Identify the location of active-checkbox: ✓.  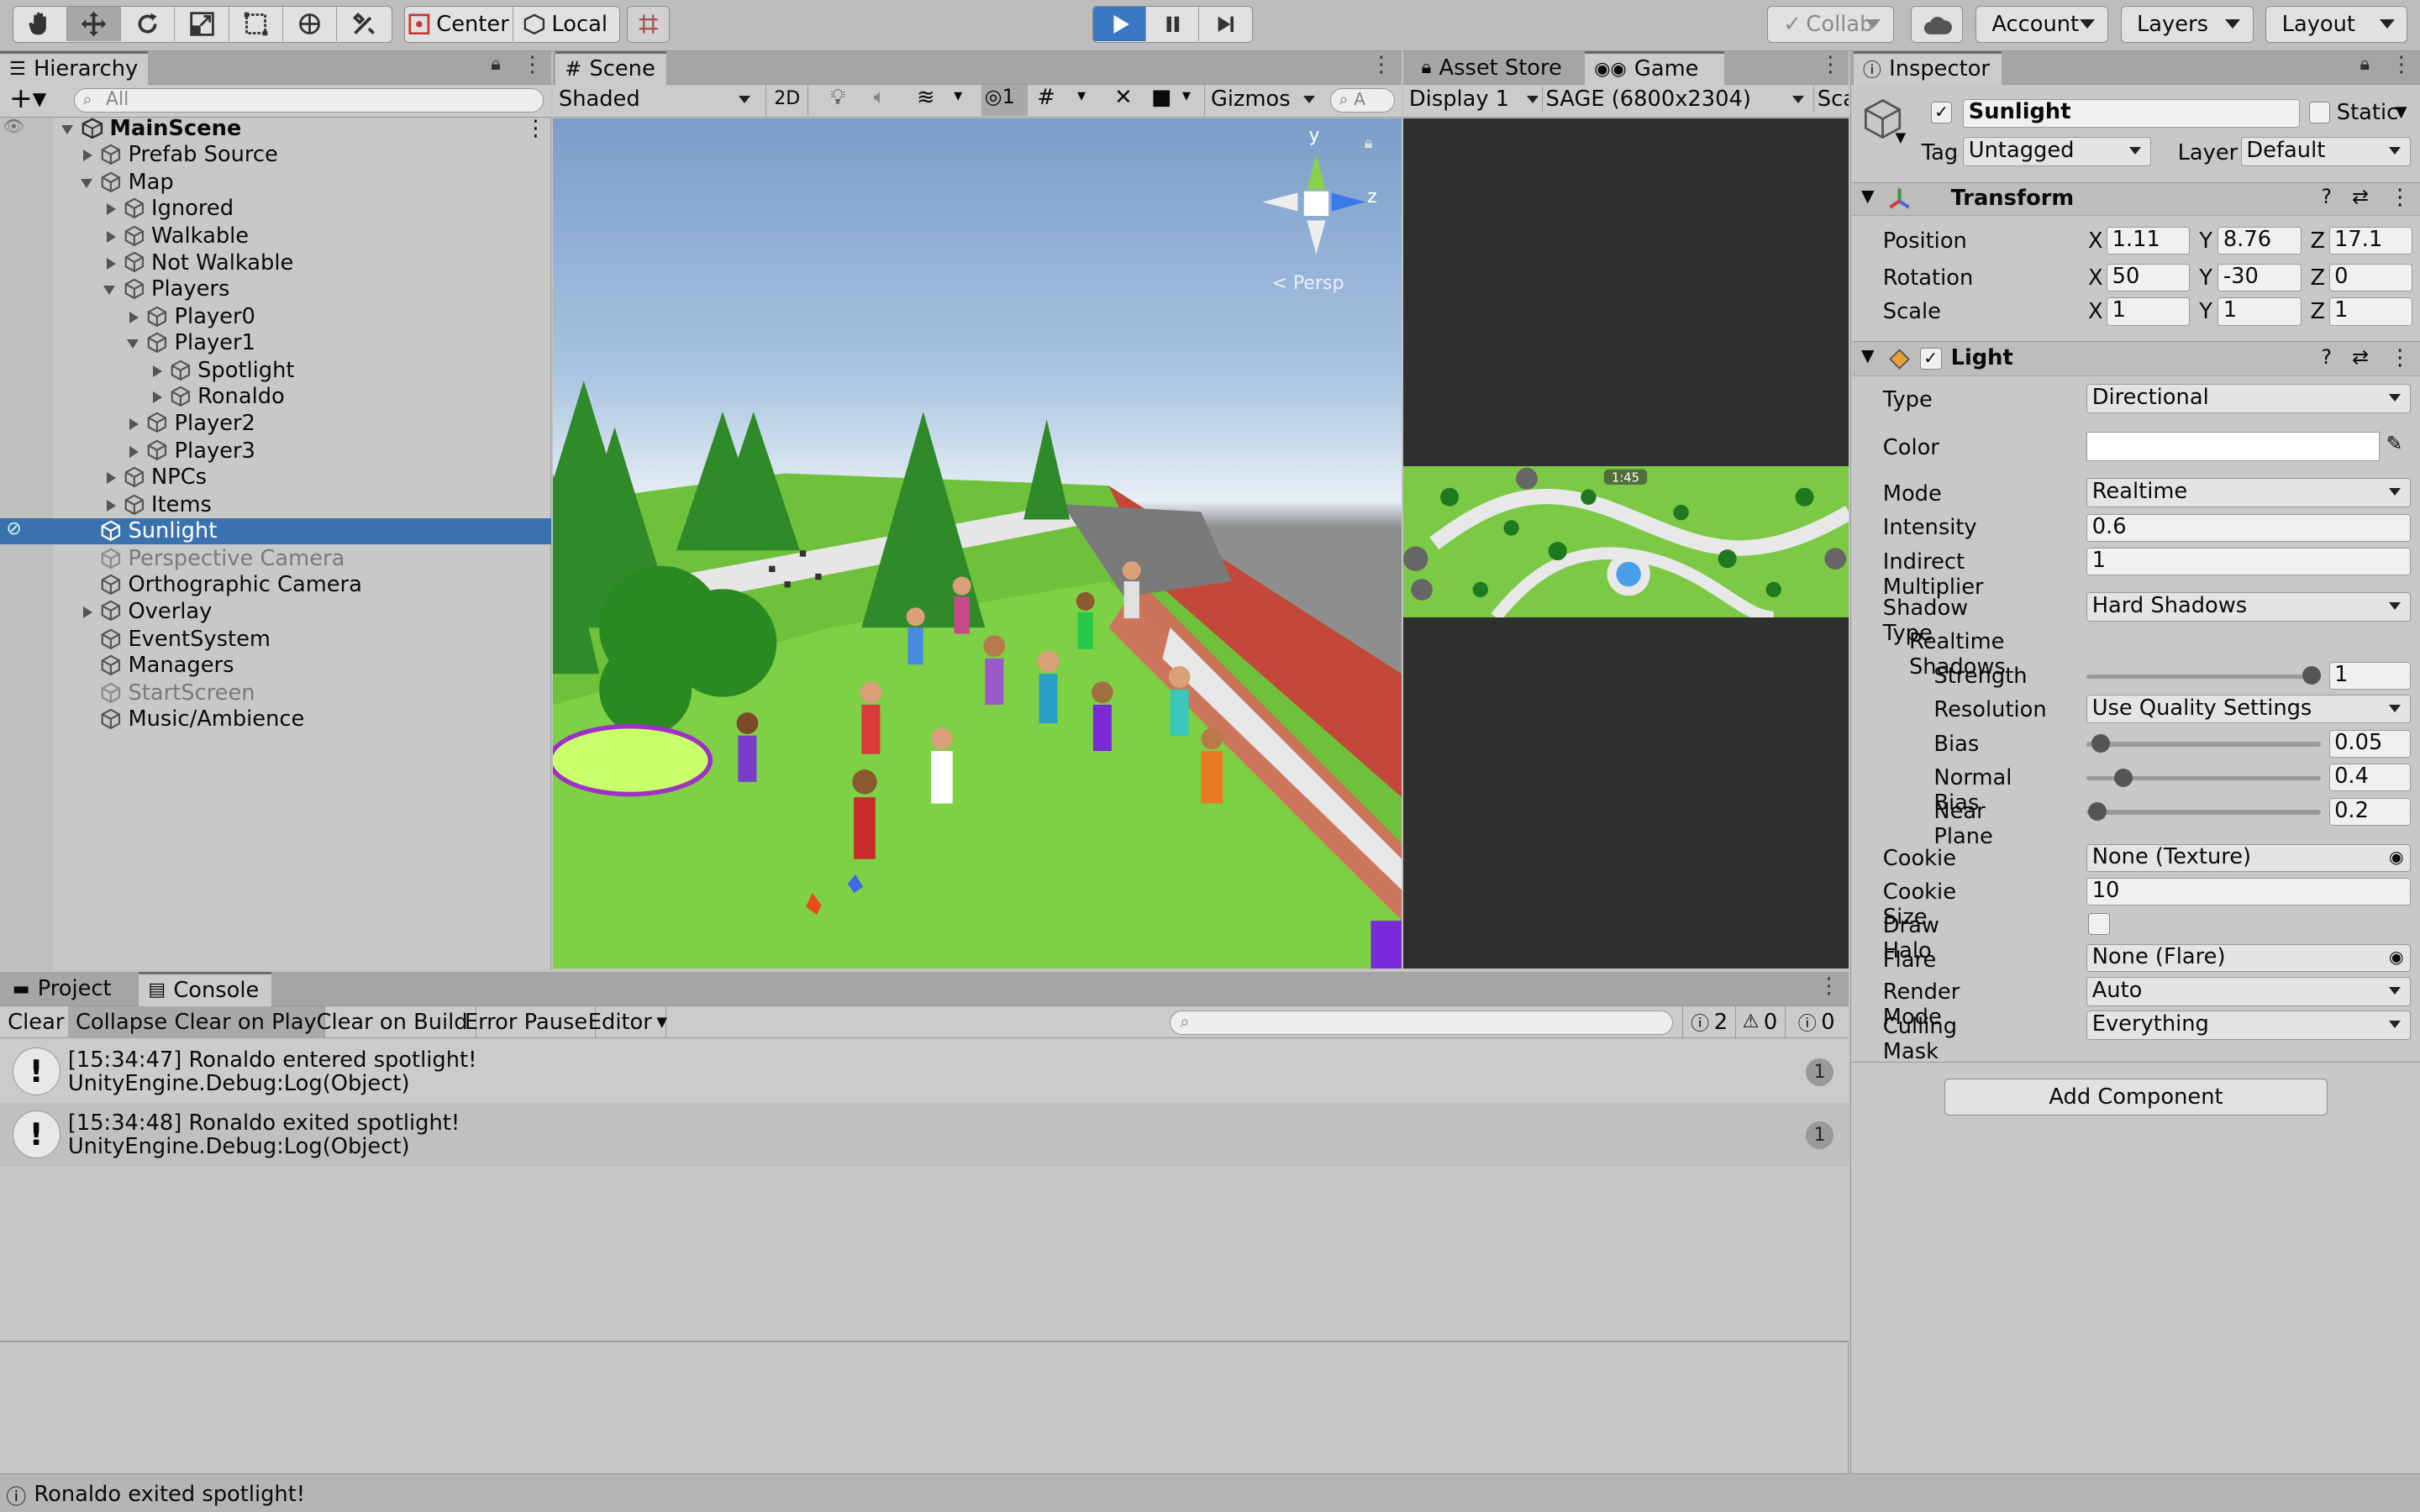
(1941, 112).